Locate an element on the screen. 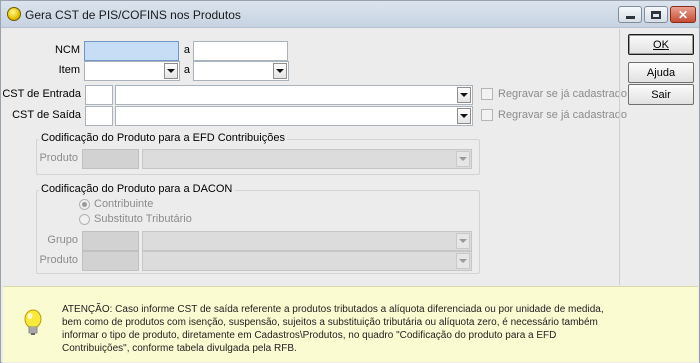 This screenshot has width=700, height=363. ok-button-label: OK is located at coordinates (661, 44).